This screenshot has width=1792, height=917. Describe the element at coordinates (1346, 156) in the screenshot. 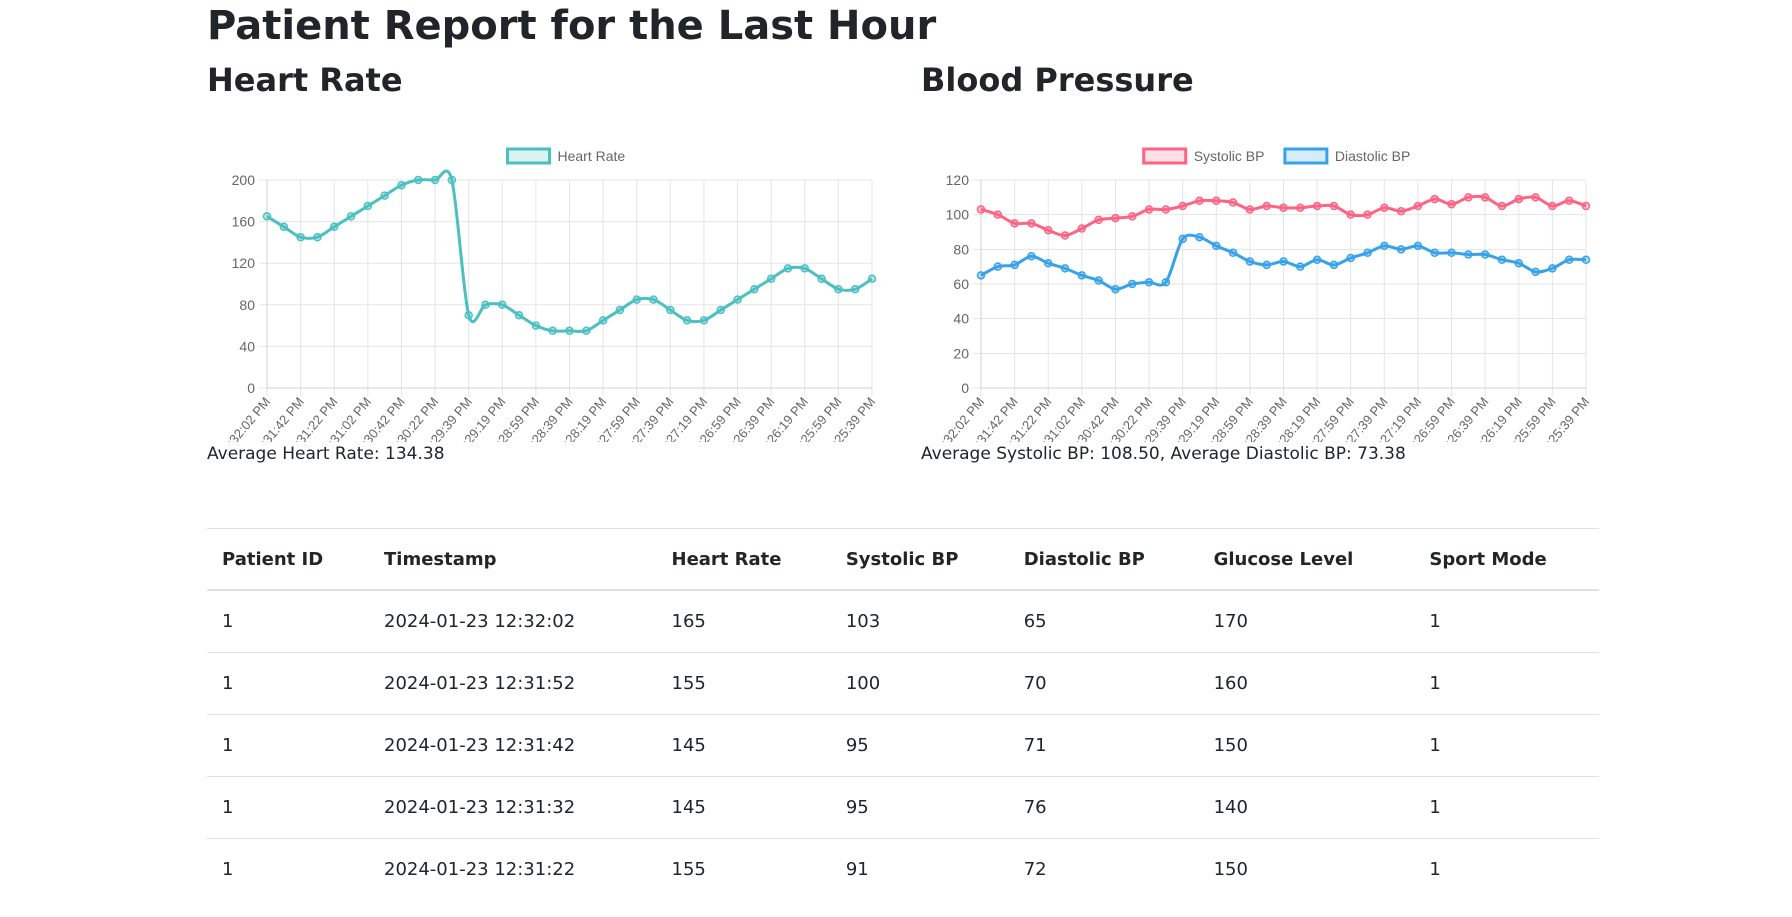

I see `legend-item: Diastolic BP` at that location.